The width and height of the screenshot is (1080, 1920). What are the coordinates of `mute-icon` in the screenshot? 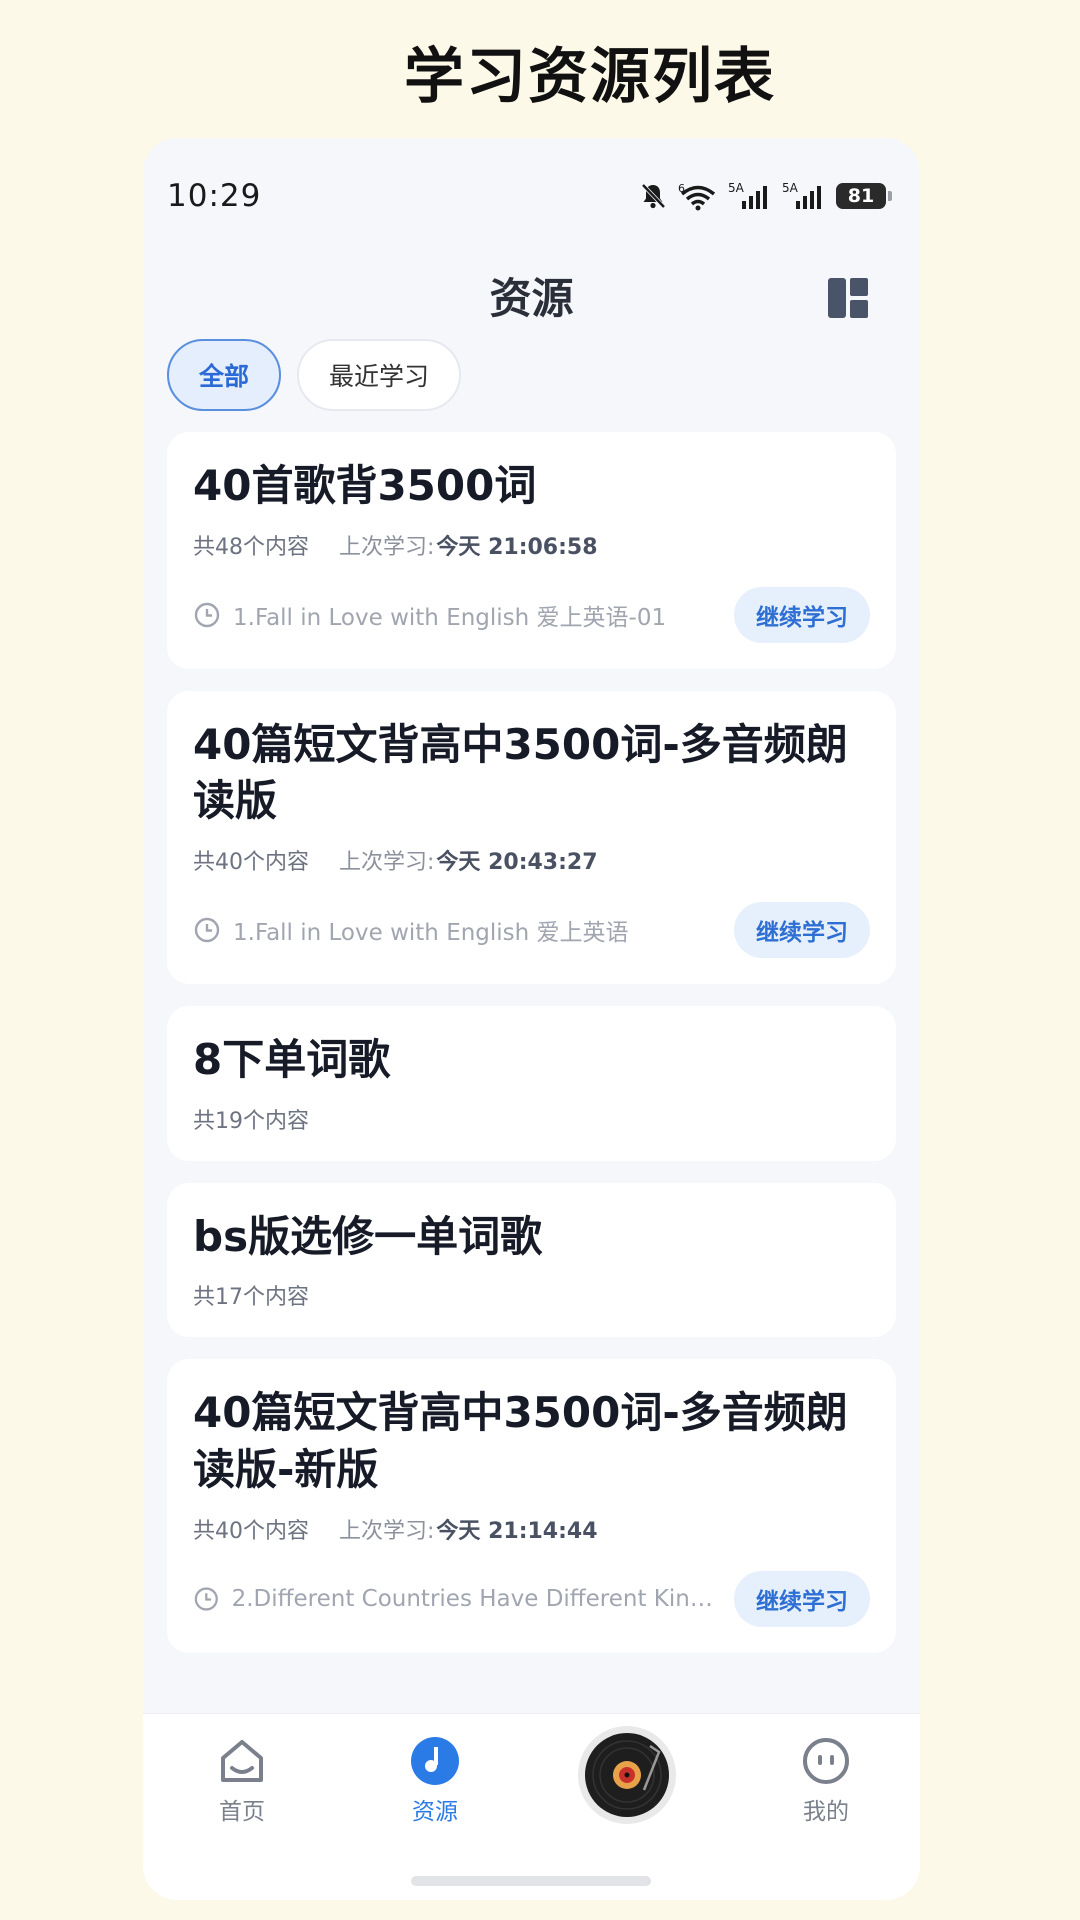 It's located at (653, 196).